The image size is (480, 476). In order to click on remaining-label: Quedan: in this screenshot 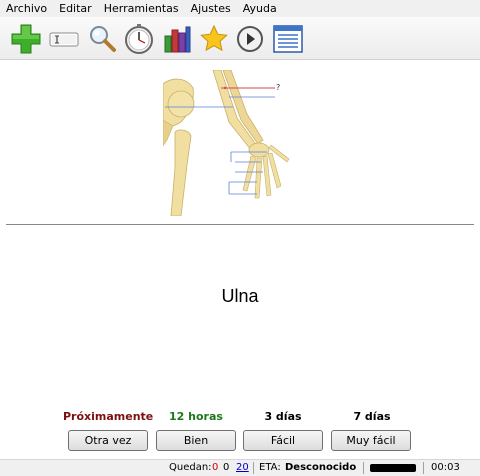, I will do `click(190, 467)`.